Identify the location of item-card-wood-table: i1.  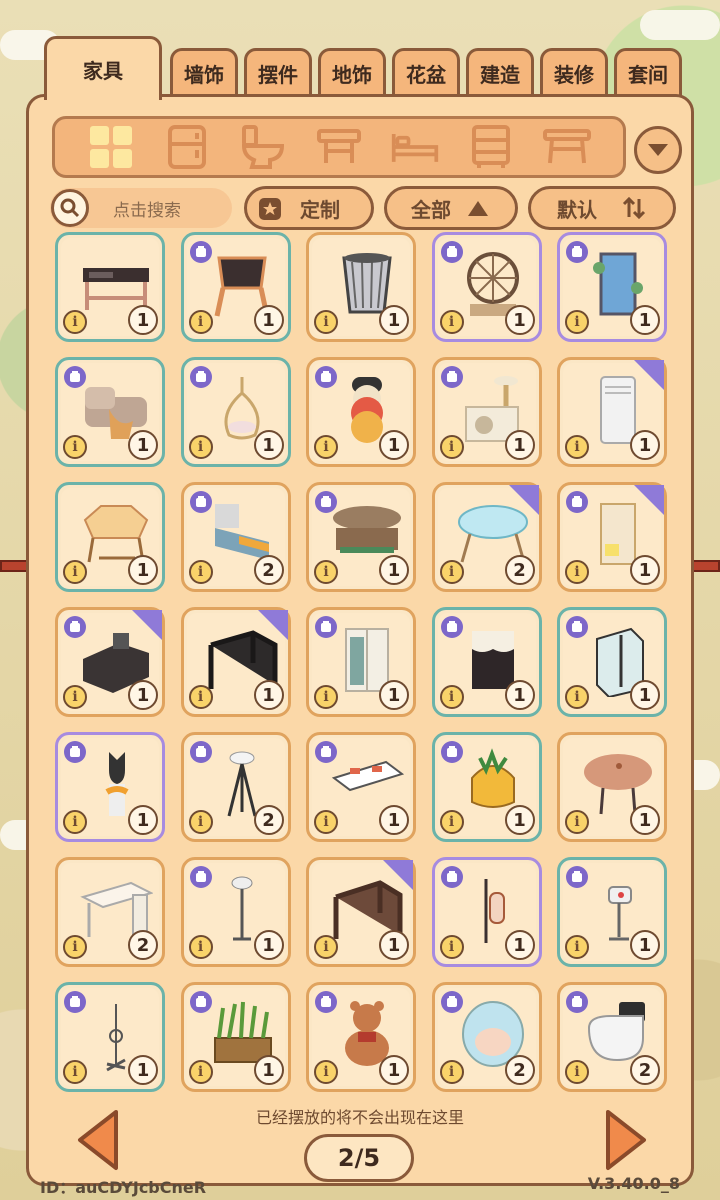
(612, 787).